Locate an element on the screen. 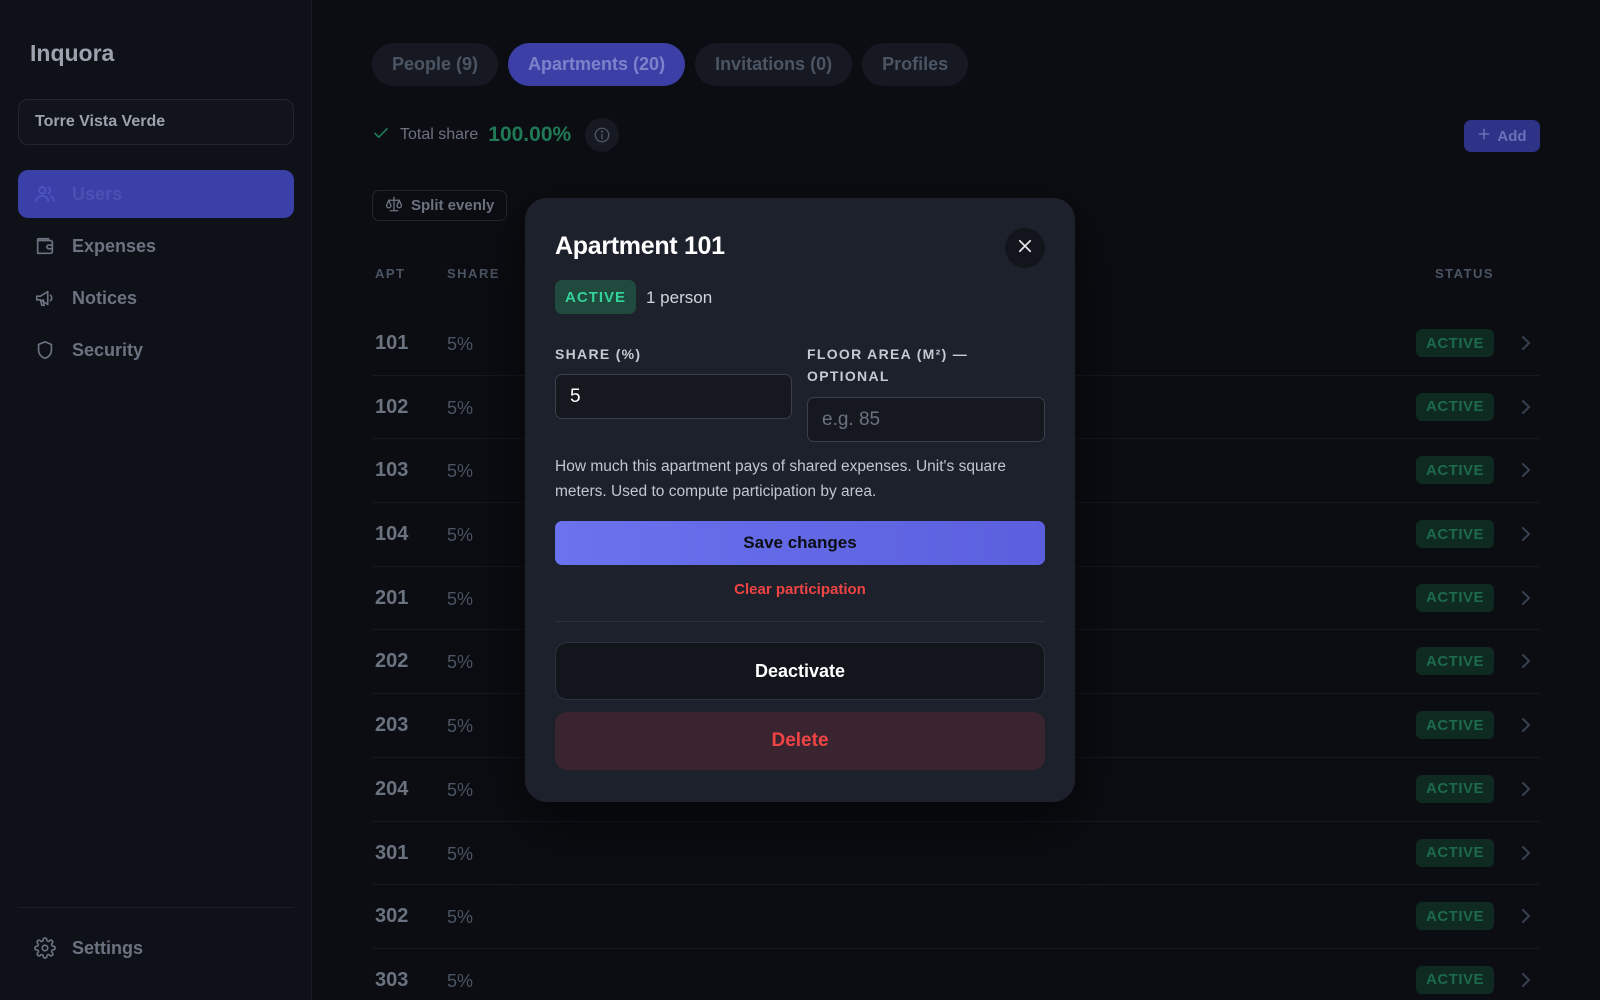 This screenshot has height=1000, width=1600. share-input is located at coordinates (673, 396).